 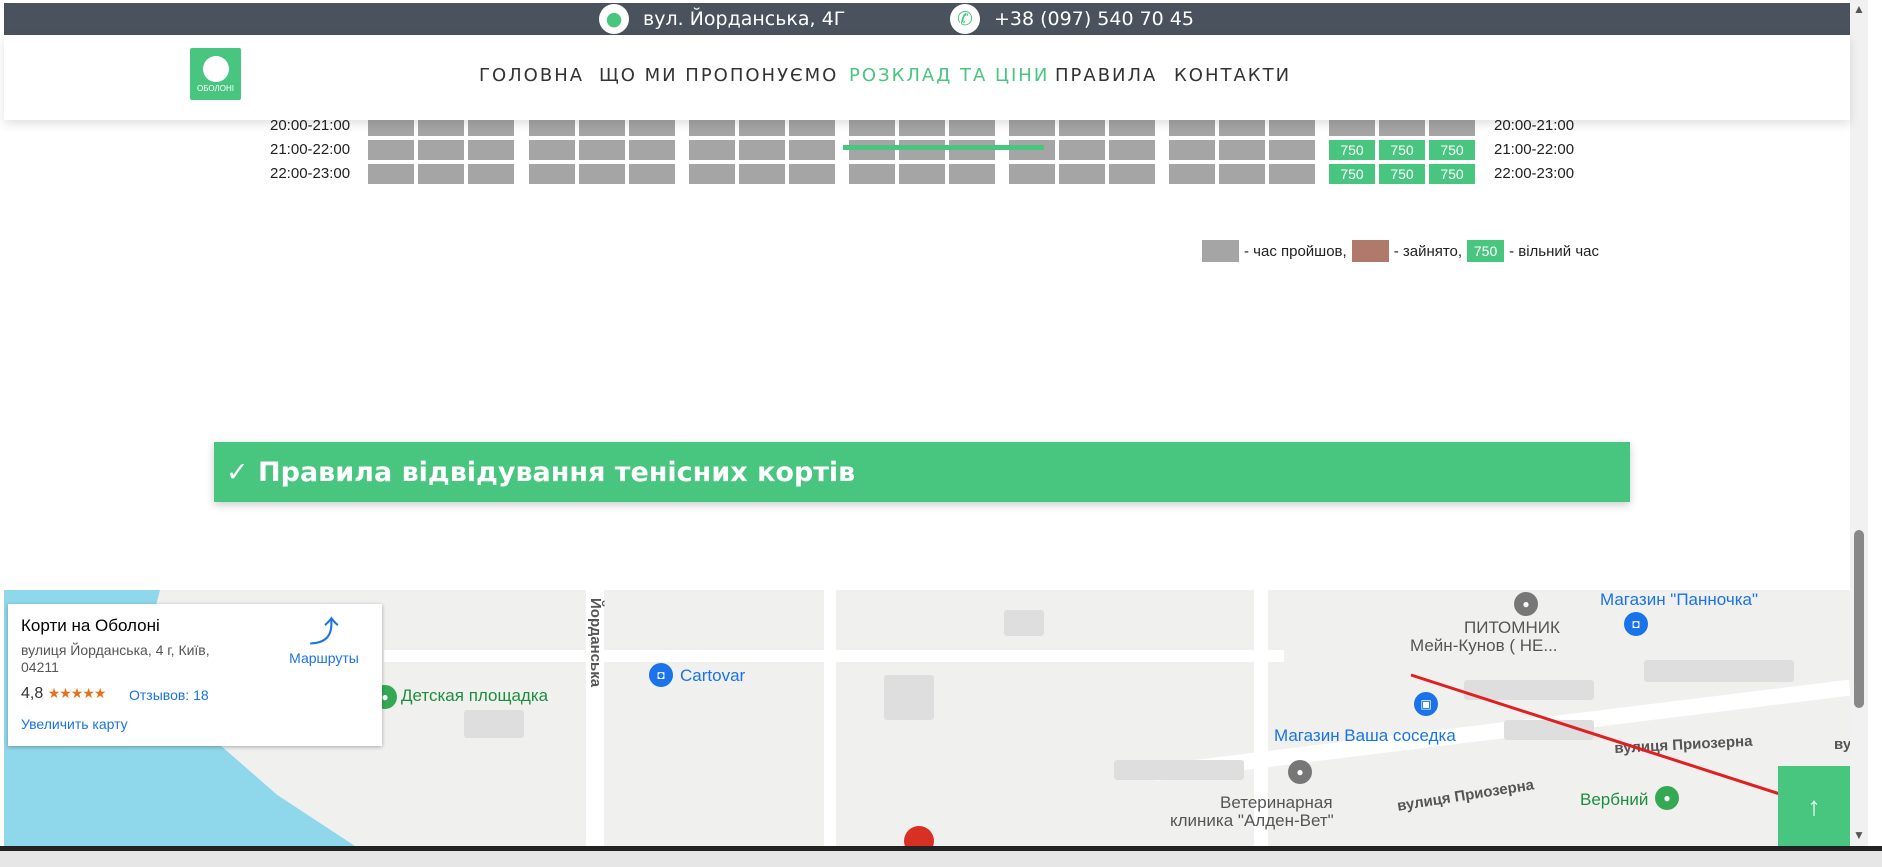 I want to click on rules-banner: ✓ Правила відвідування тенісних кортів, so click(x=922, y=472).